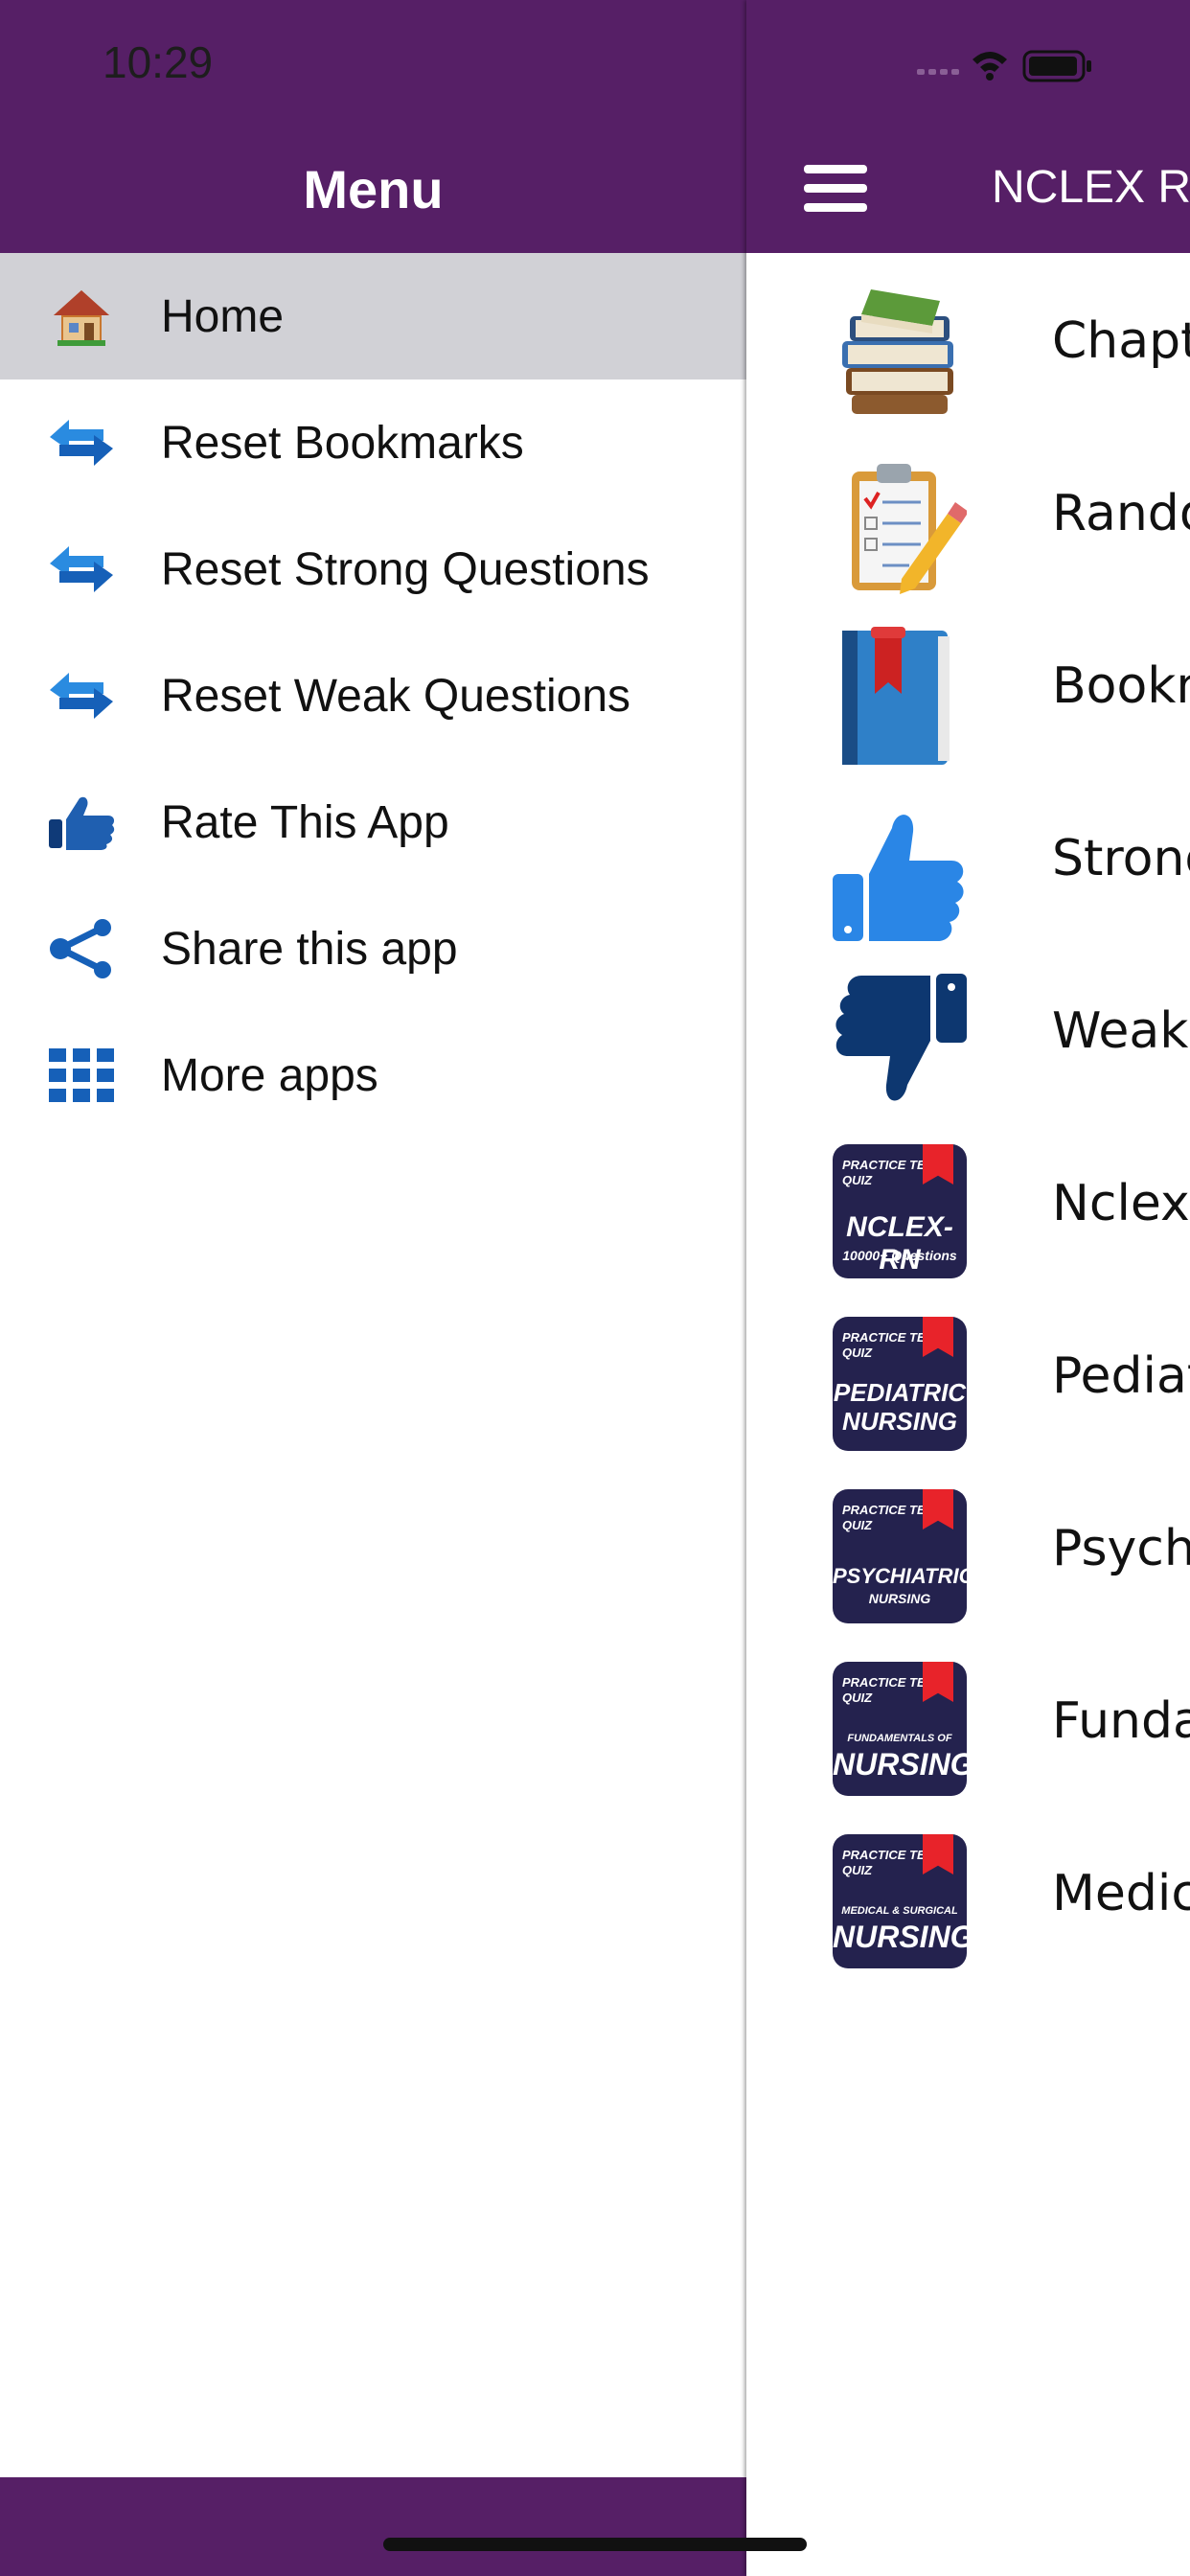 This screenshot has width=1190, height=2576. I want to click on list-item-label: Bookm, so click(1121, 686).